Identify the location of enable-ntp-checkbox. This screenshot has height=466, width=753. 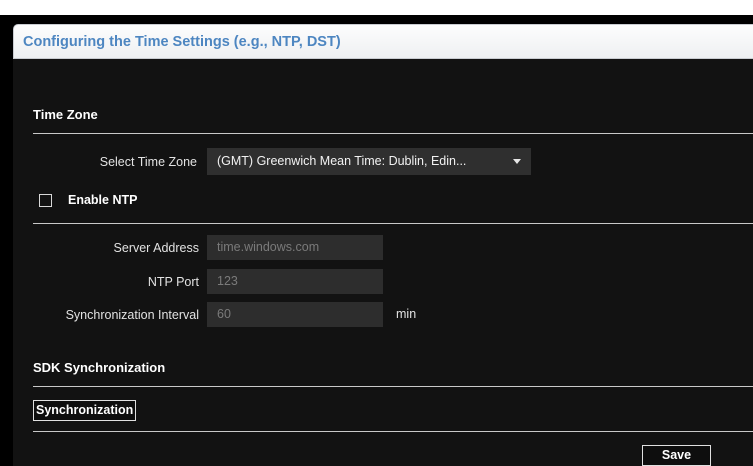
(45, 200).